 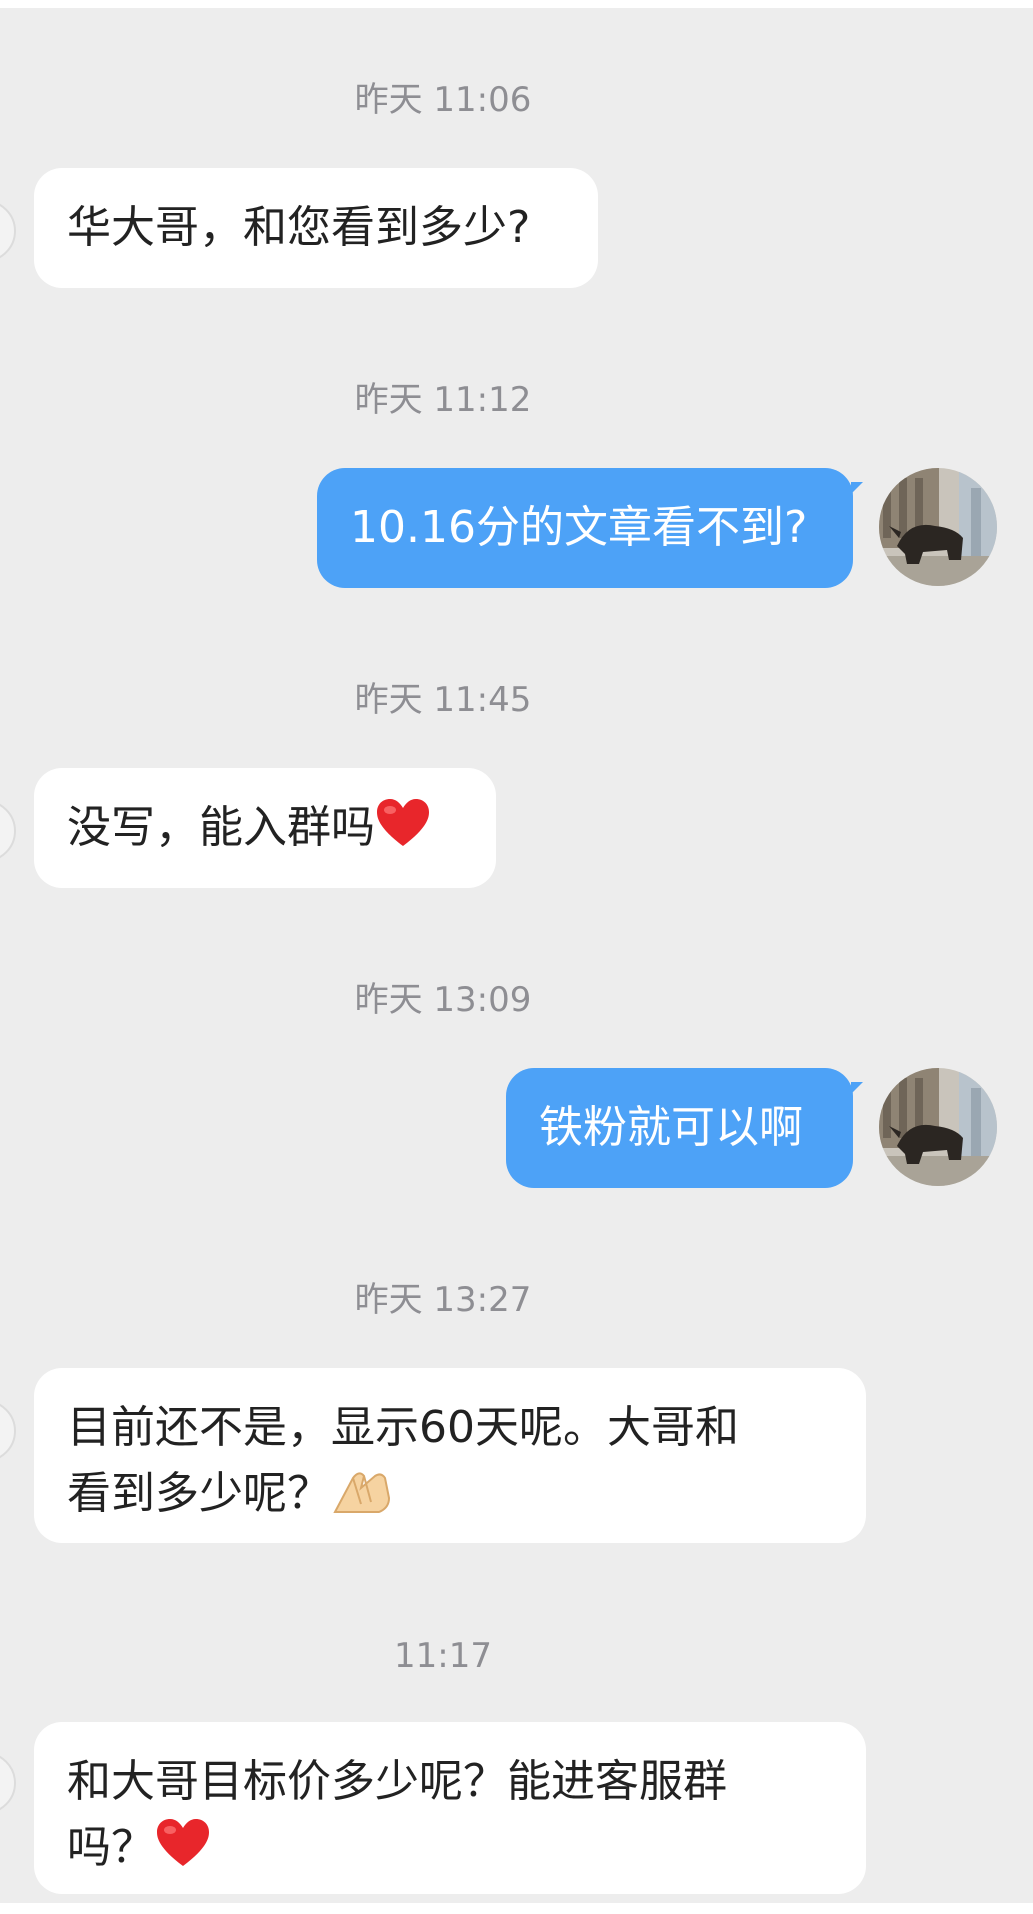 I want to click on message-text-line: 目前还不是，显示60天呢。大哥和, so click(x=403, y=1427).